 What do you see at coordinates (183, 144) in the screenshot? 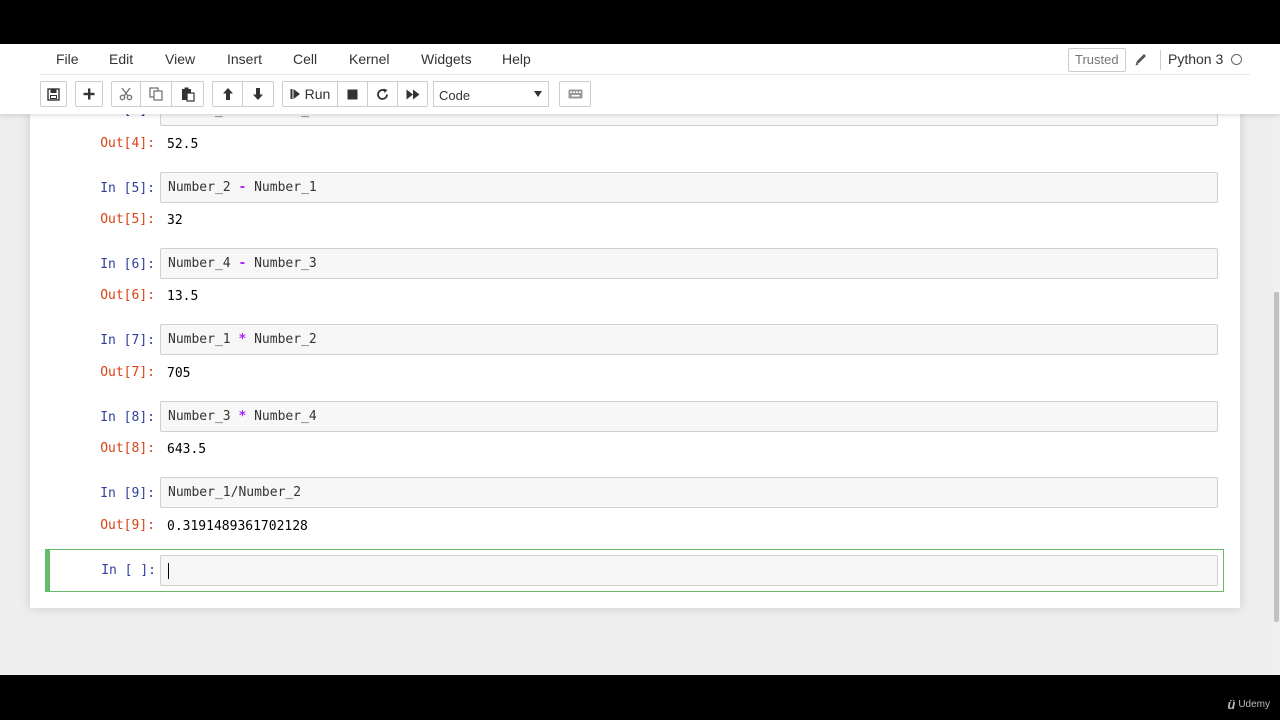
I see `cell-output: 52.5` at bounding box center [183, 144].